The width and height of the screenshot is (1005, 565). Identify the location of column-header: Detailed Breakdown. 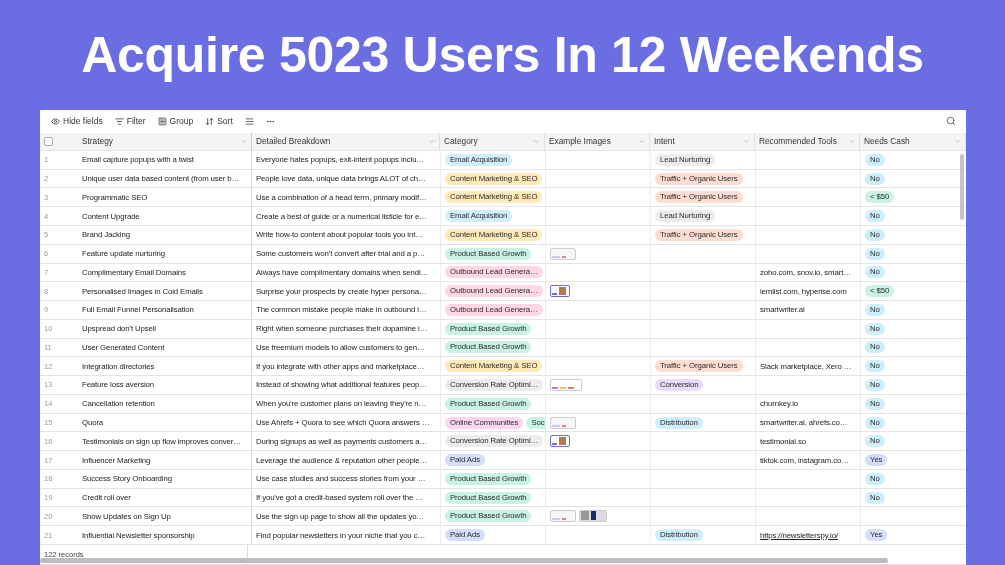
(346, 141).